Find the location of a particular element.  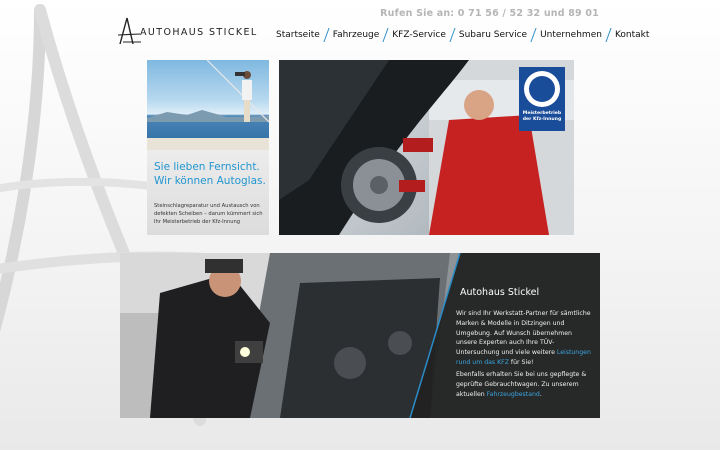

panel-title: Autohaus Stickel is located at coordinates (500, 292).